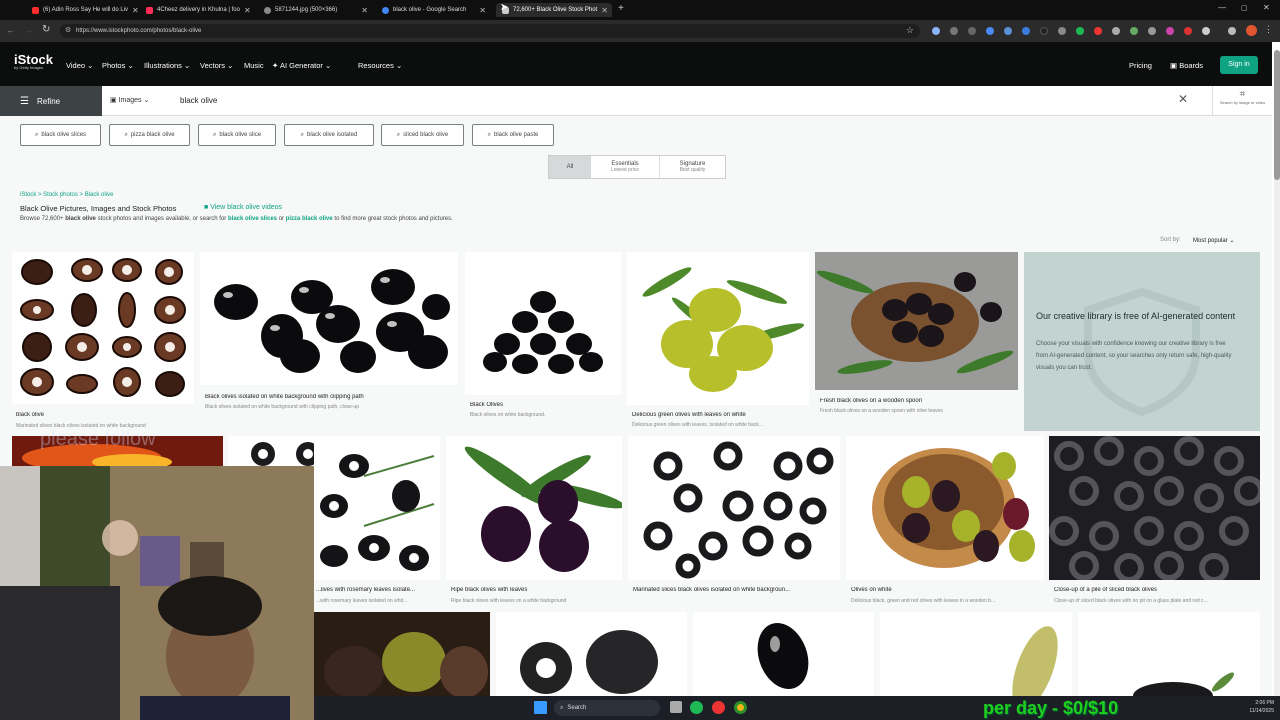 Image resolution: width=1280 pixels, height=720 pixels. Describe the element at coordinates (1232, 31) in the screenshot. I see `sidebar-icon` at that location.